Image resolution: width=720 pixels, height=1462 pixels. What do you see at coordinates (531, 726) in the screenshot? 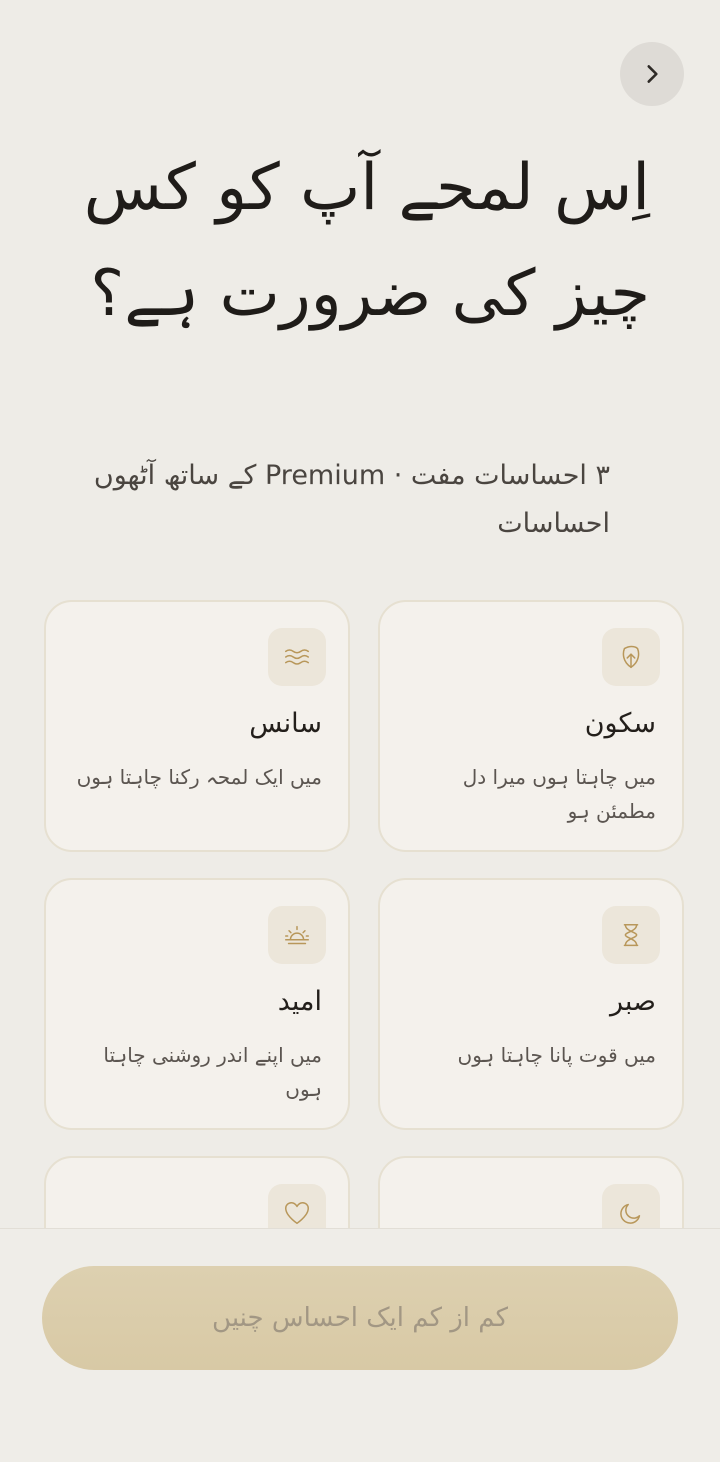
I see `feeling-card-sukoon: سکون میں چاہتا ہوں میرا دل مطمئن ہو` at bounding box center [531, 726].